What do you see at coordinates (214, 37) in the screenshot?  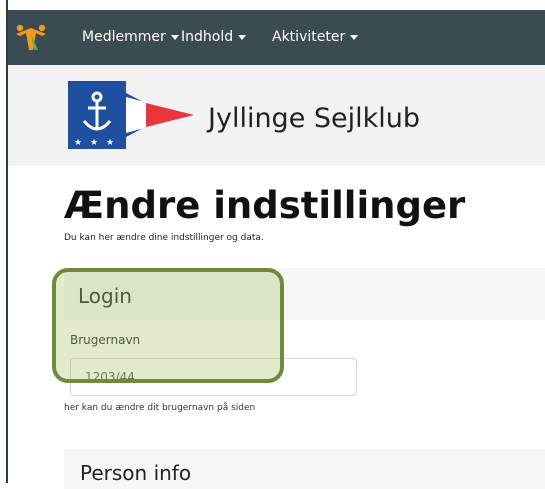 I see `nav-indhold: Indhold` at bounding box center [214, 37].